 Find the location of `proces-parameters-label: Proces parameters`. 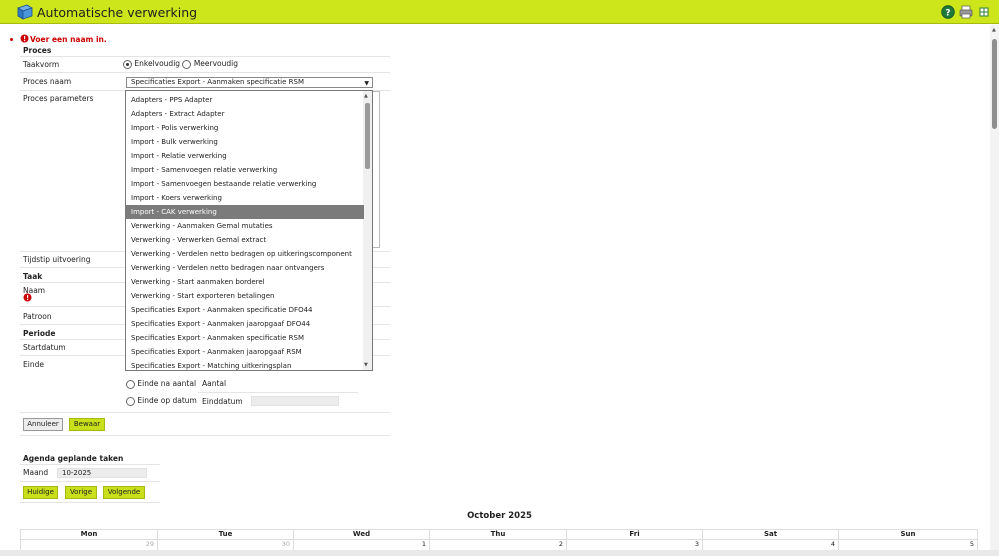

proces-parameters-label: Proces parameters is located at coordinates (58, 98).